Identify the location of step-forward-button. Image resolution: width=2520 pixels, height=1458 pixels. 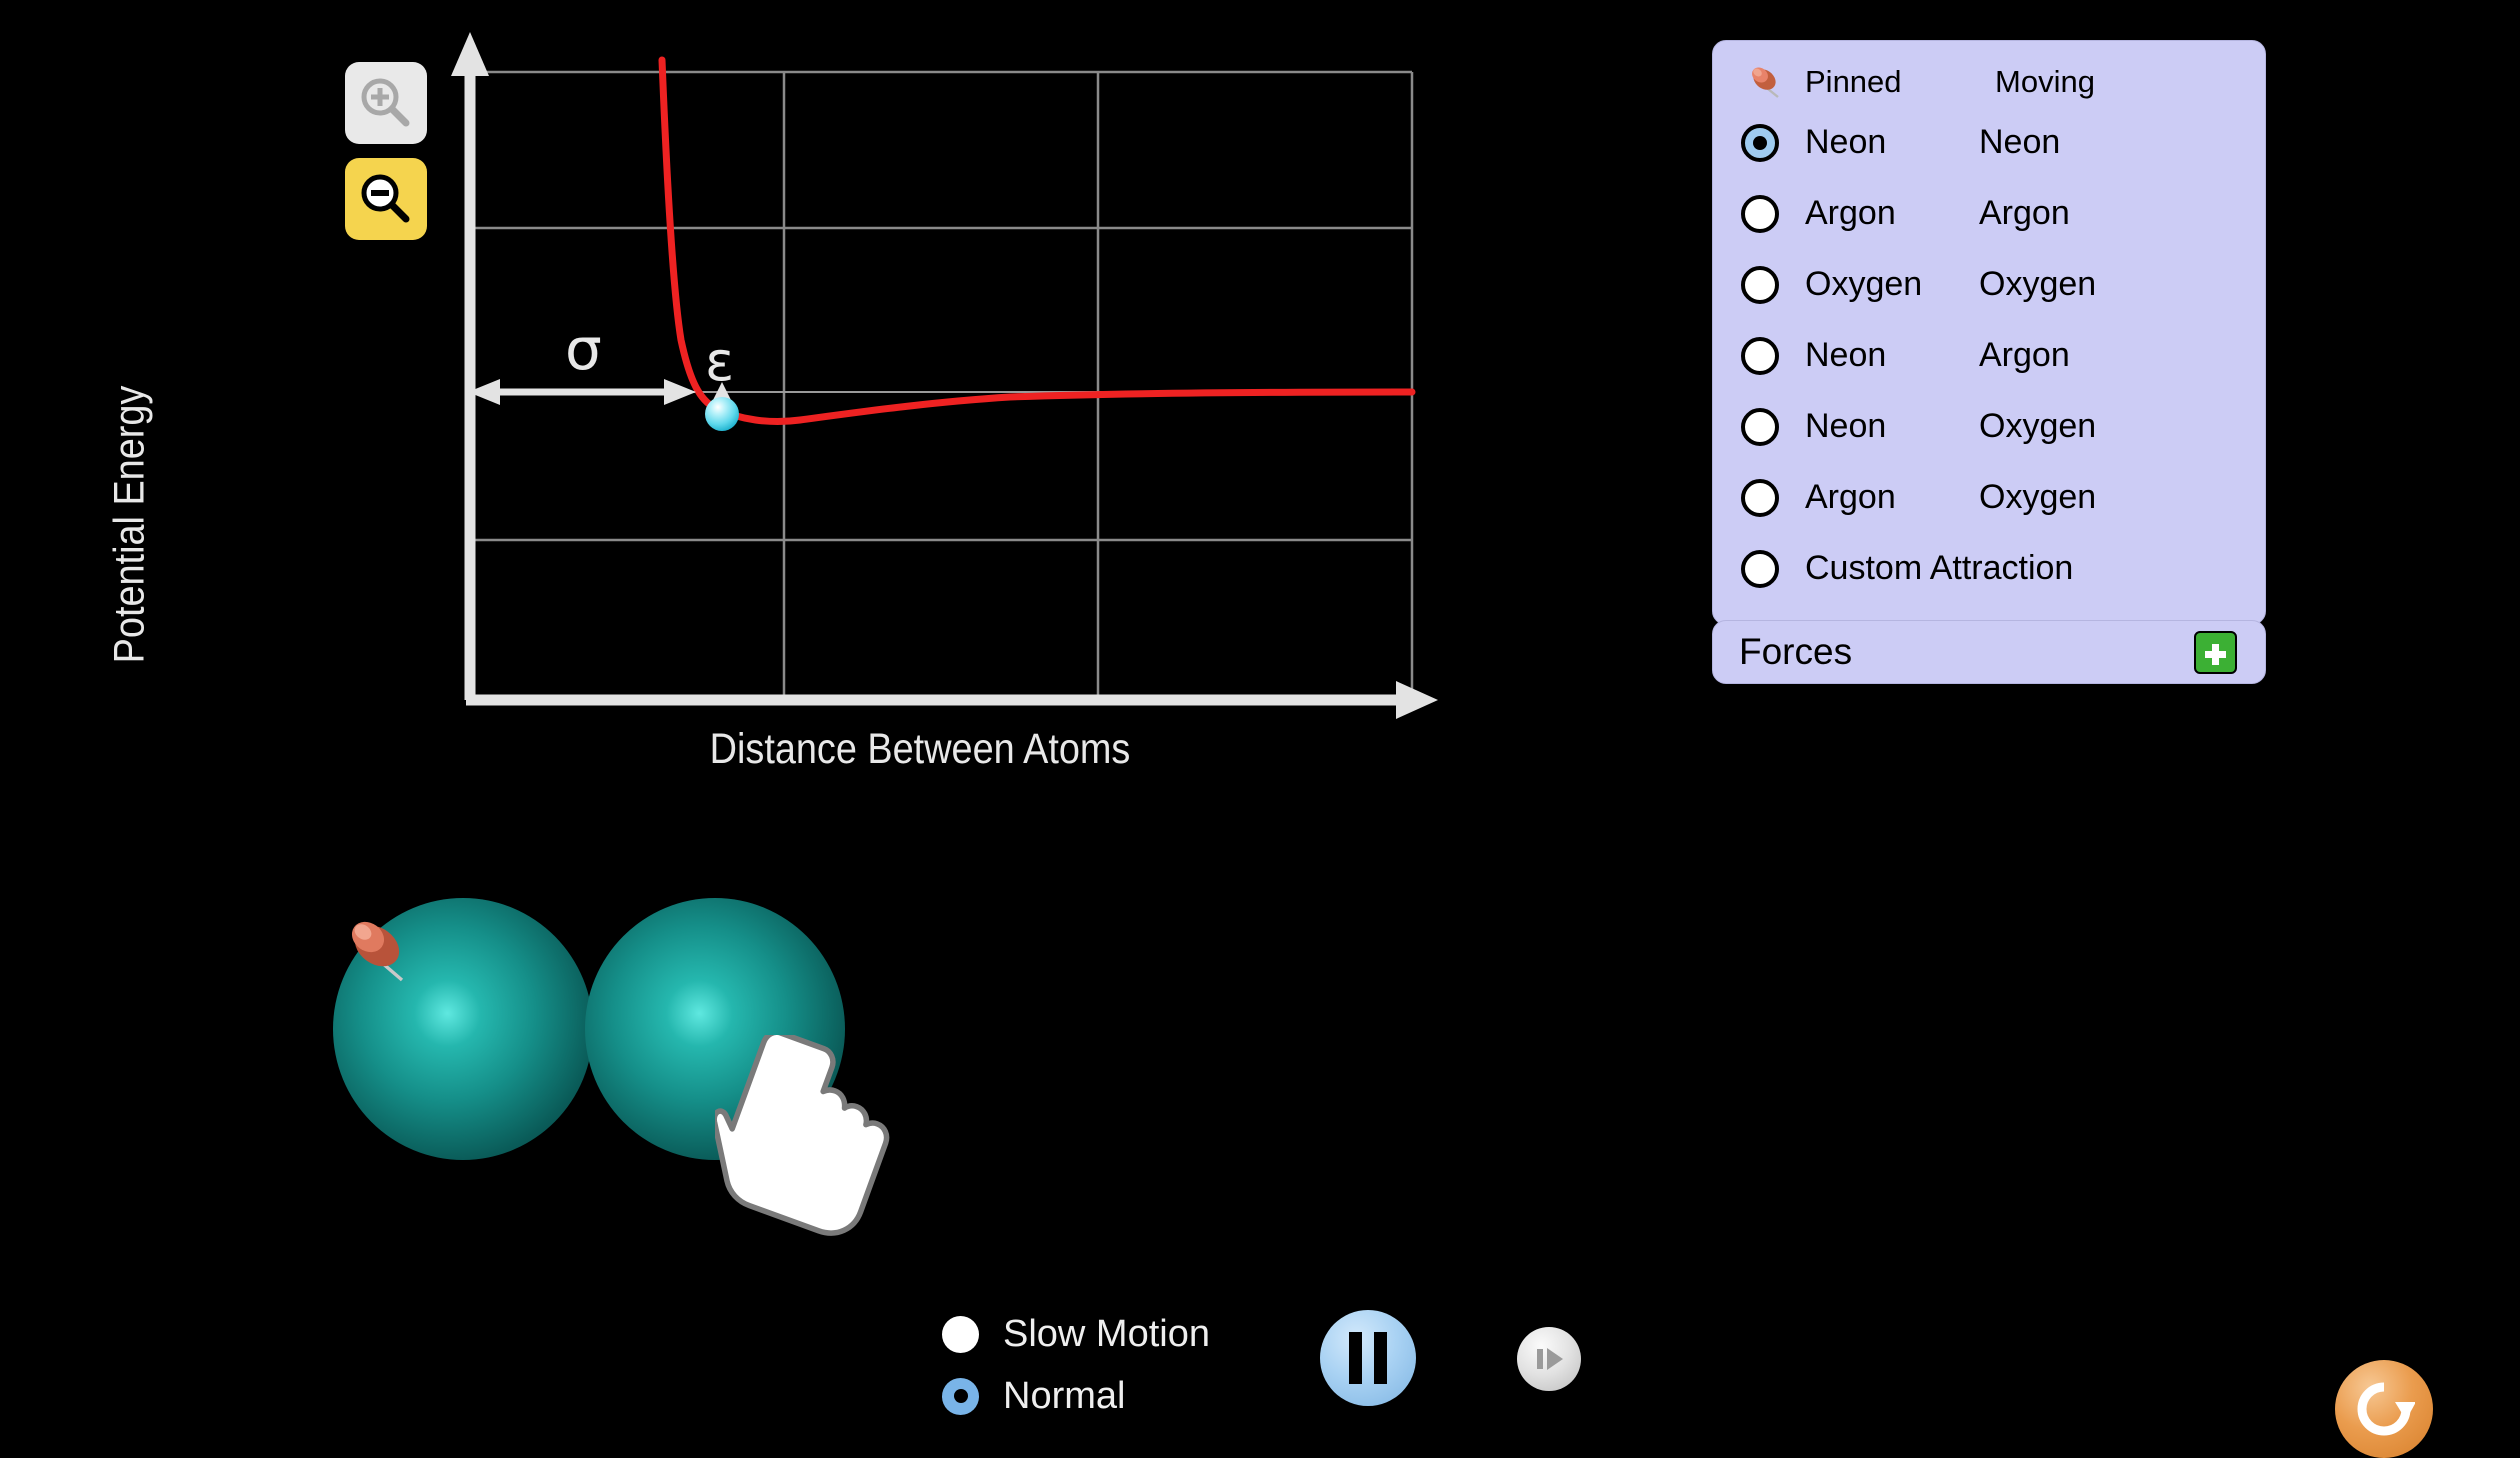
(1549, 1359).